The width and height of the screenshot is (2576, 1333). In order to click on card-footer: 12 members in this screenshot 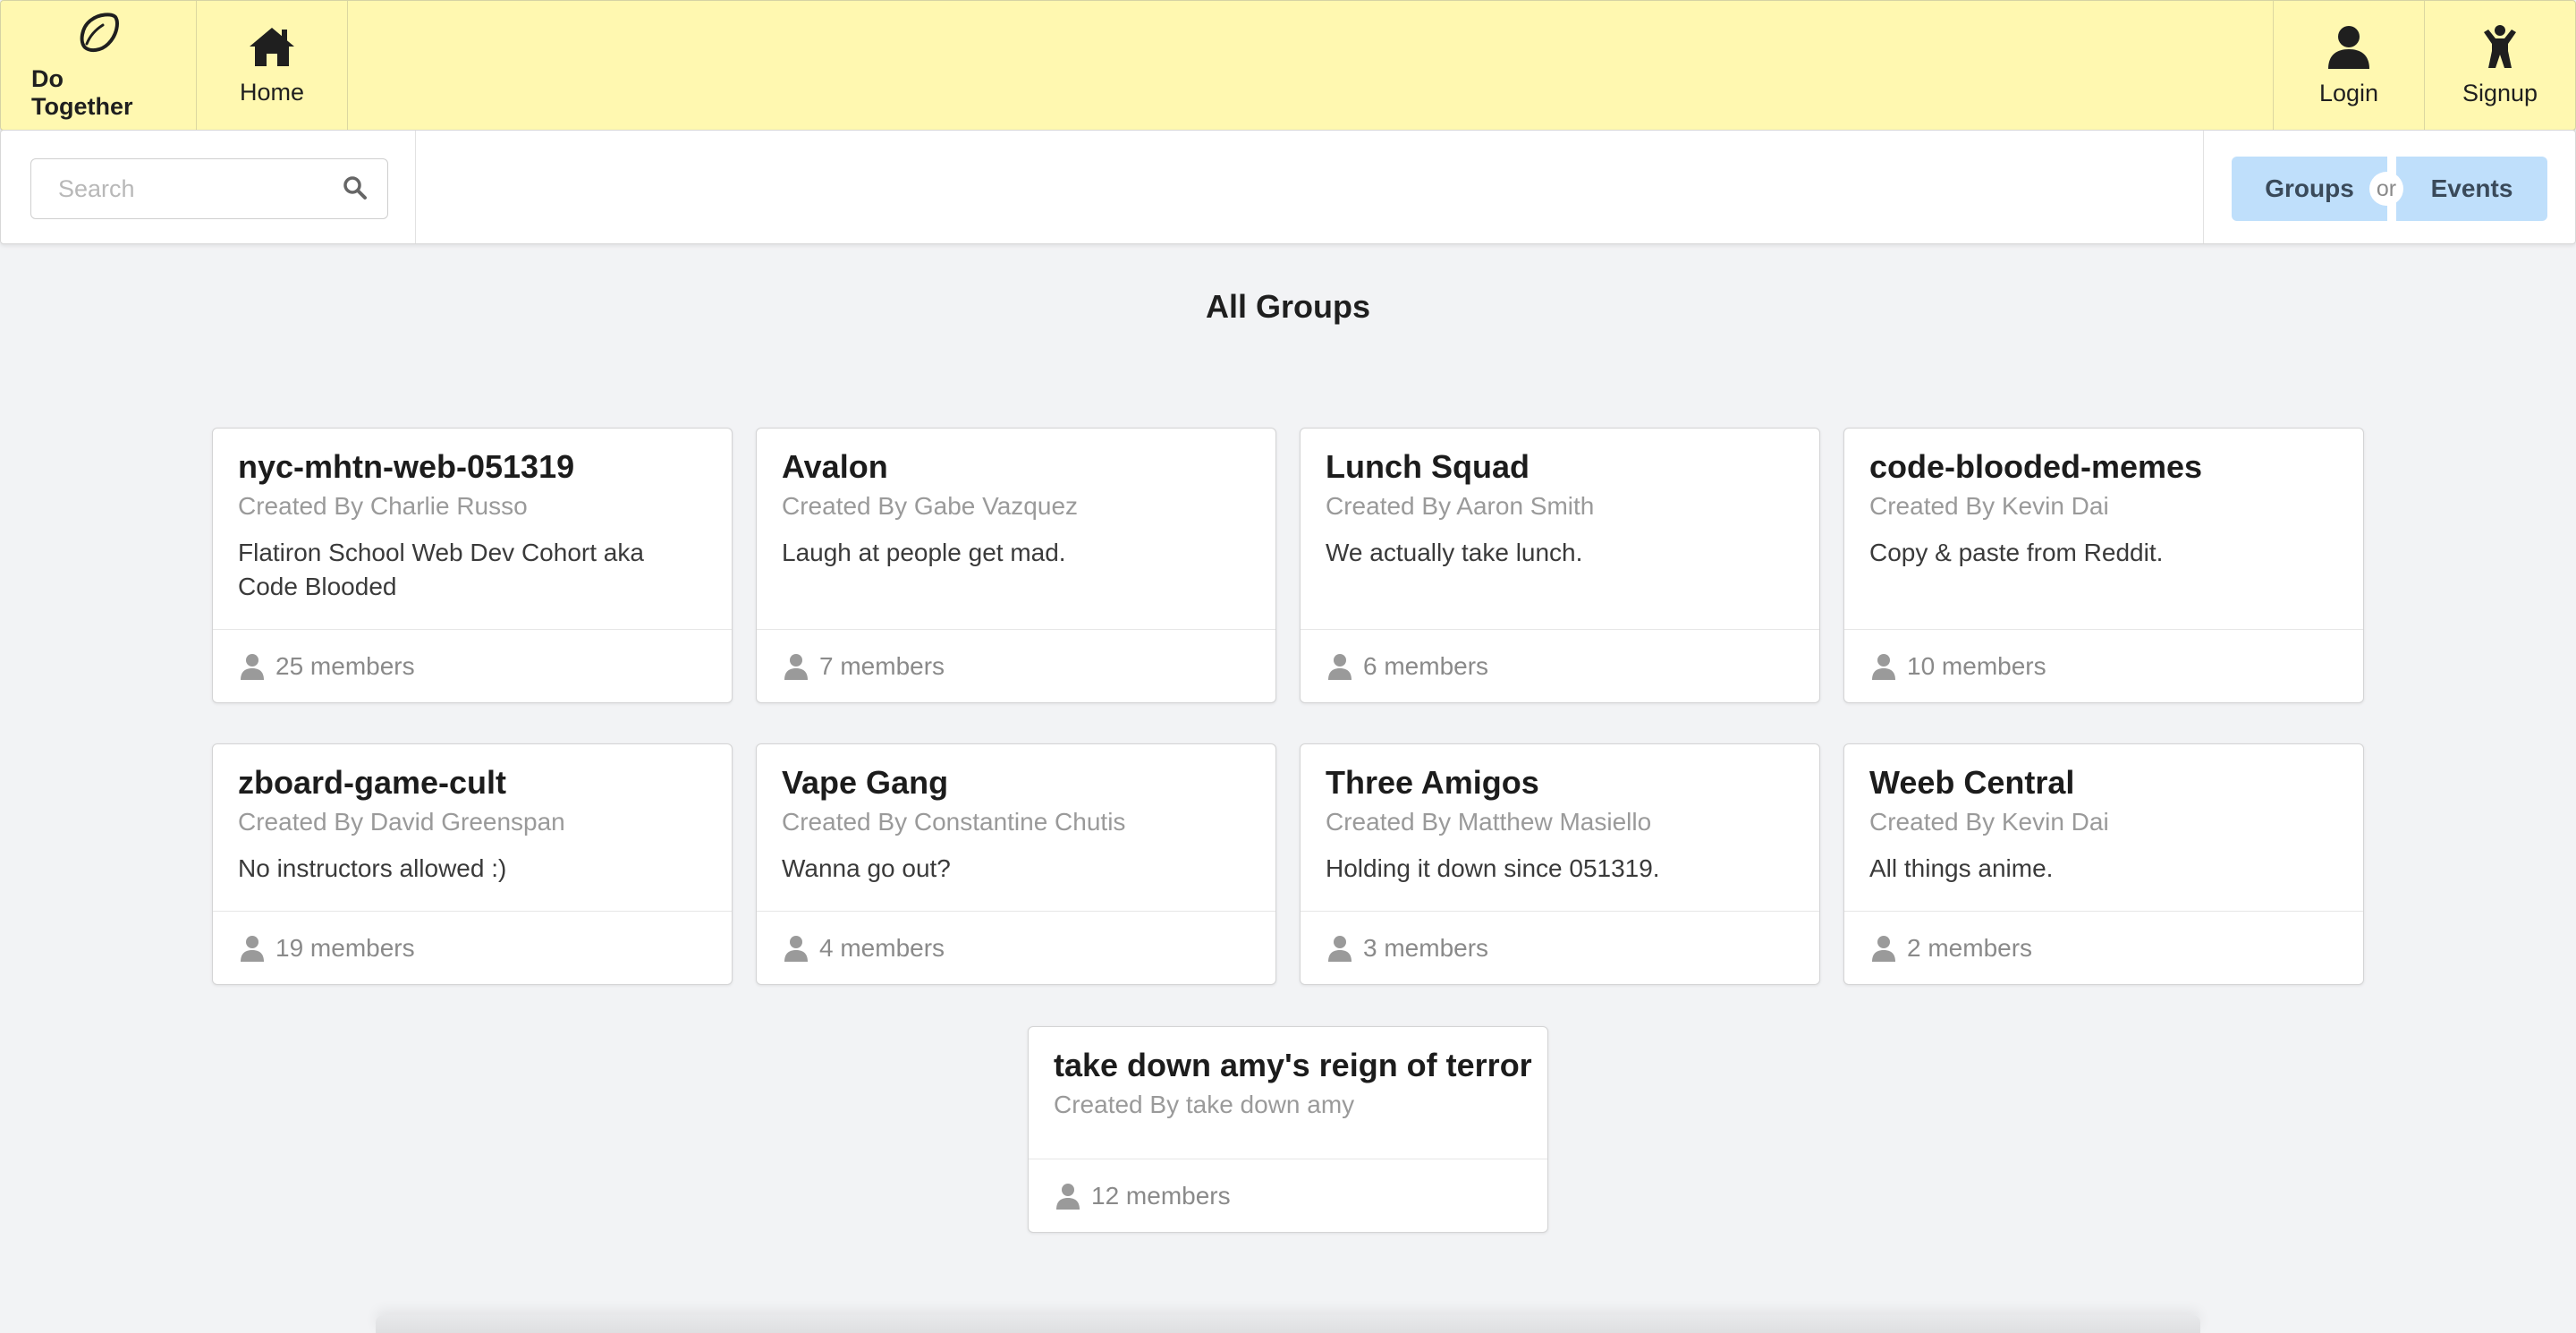, I will do `click(1288, 1195)`.